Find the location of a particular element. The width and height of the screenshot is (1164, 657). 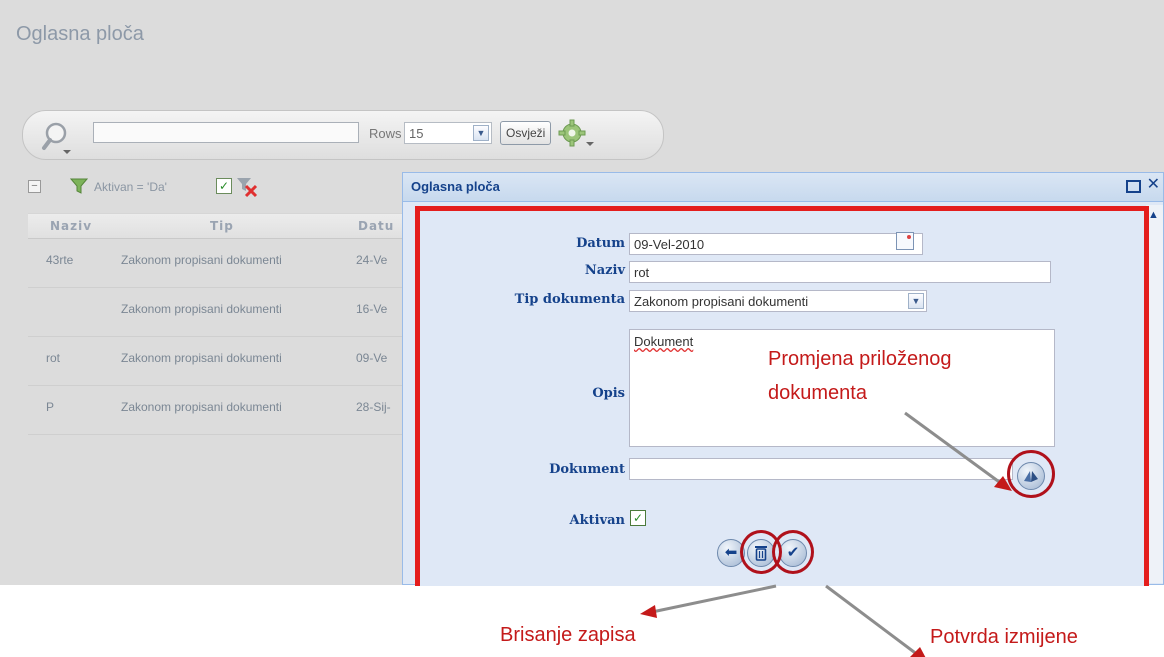

annotation-change-doc-line1: Promjena priloženog is located at coordinates (860, 359).